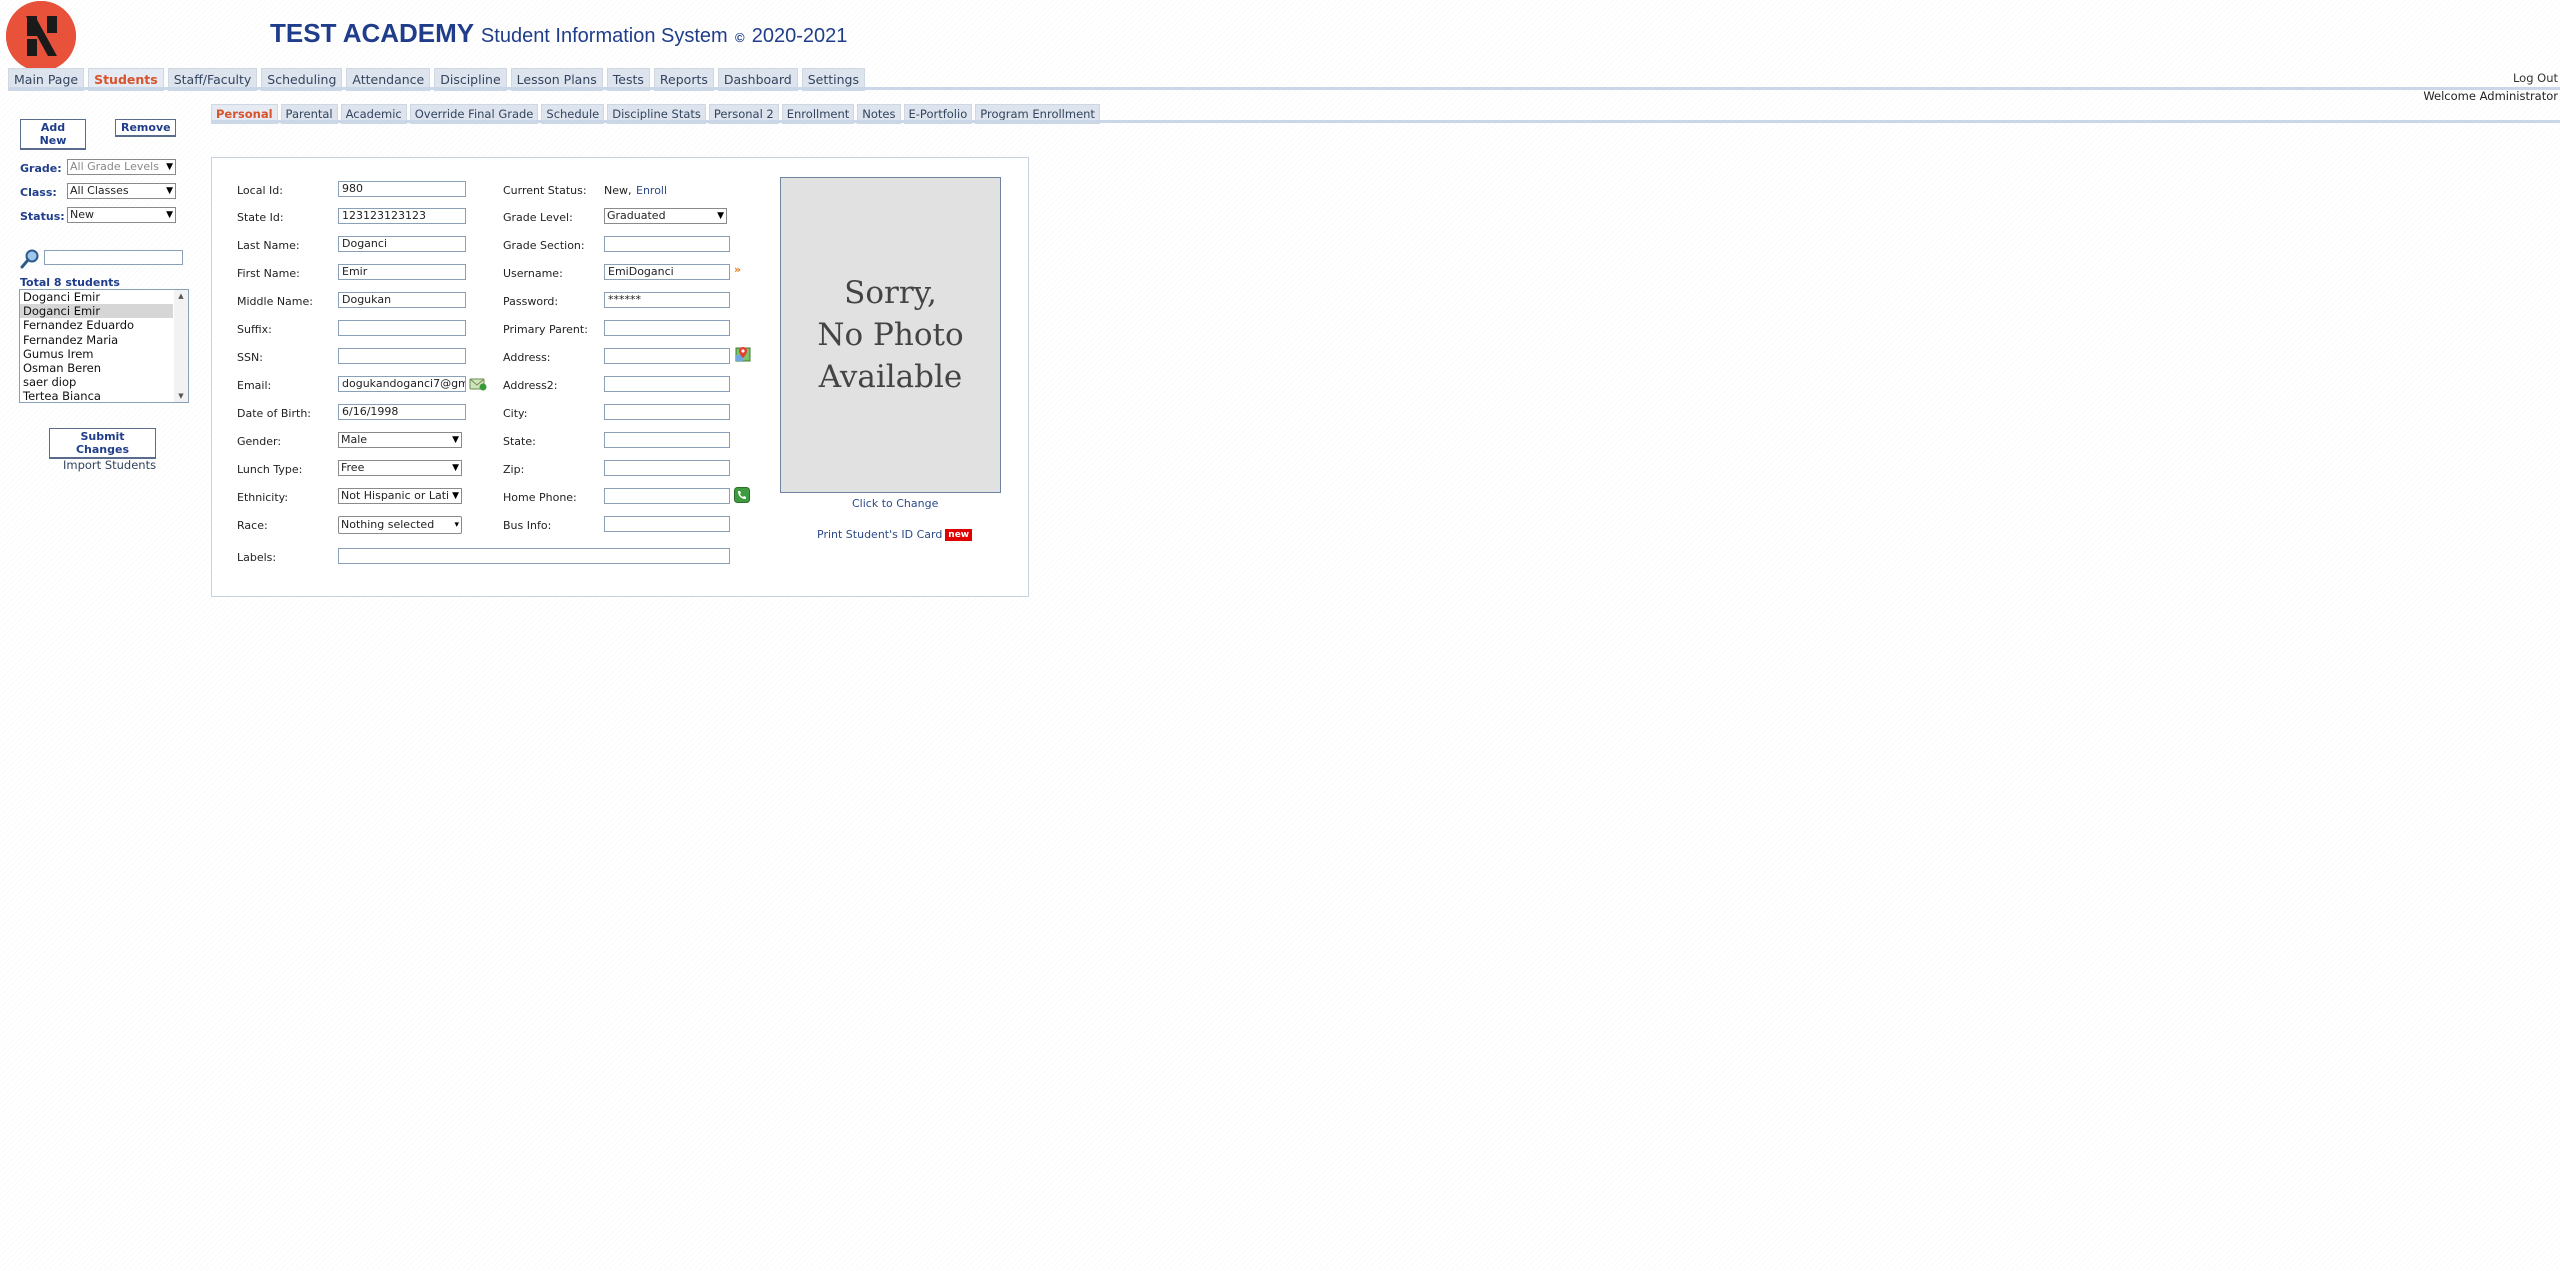 The width and height of the screenshot is (2560, 1271). What do you see at coordinates (737, 269) in the screenshot?
I see `username-arrow-icon: »` at bounding box center [737, 269].